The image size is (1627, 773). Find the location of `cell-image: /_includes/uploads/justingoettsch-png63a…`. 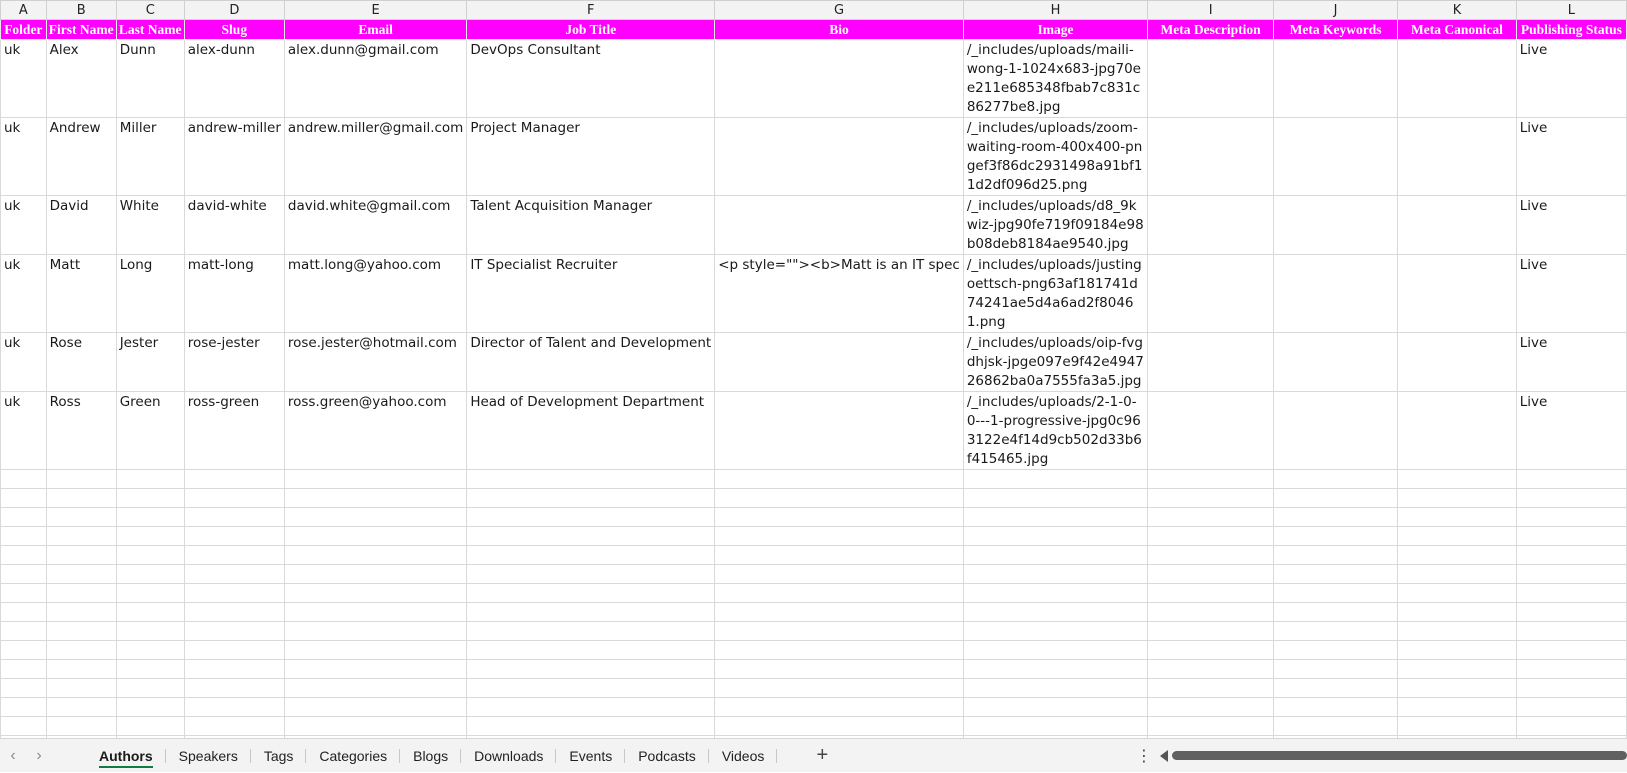

cell-image: /_includes/uploads/justingoettsch-png63a… is located at coordinates (1055, 293).